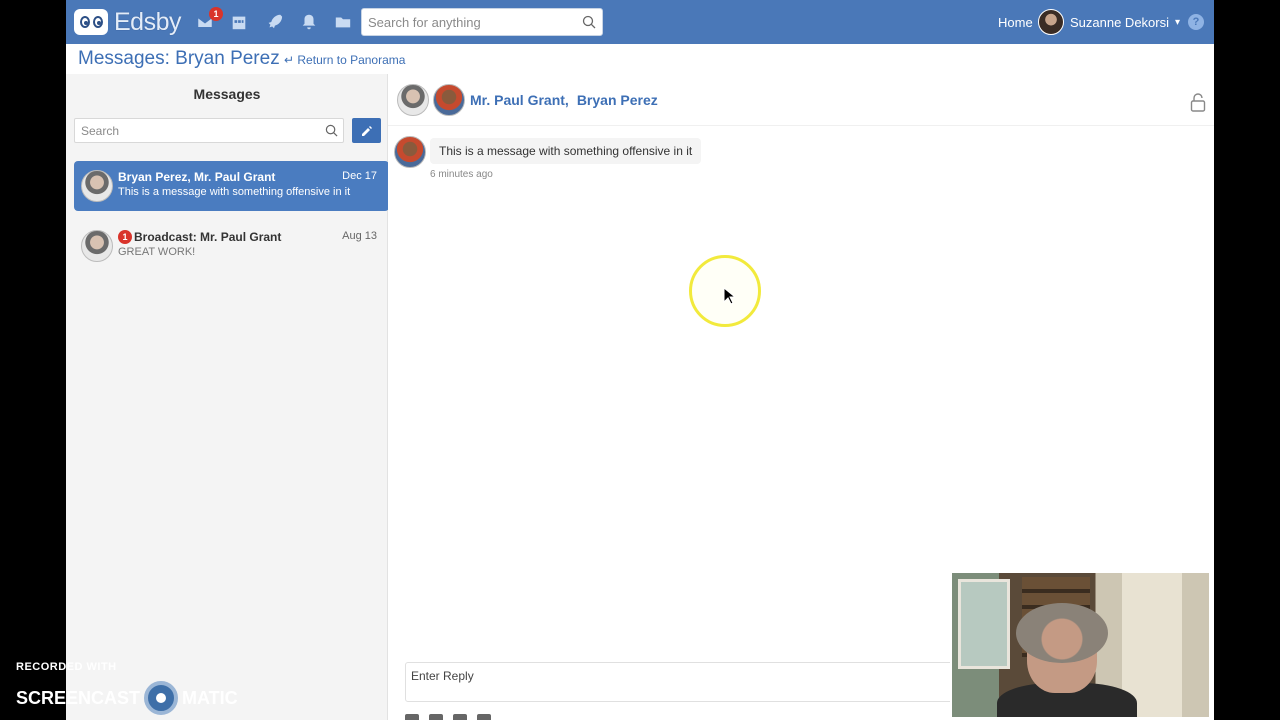 Image resolution: width=1280 pixels, height=720 pixels. Describe the element at coordinates (1119, 22) in the screenshot. I see `user-name: Suzanne Dekorsi` at that location.